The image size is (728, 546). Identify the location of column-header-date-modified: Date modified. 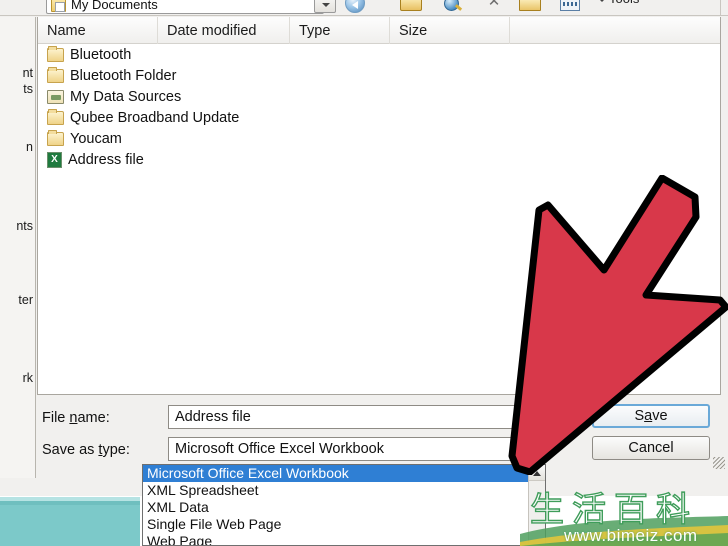
(224, 30).